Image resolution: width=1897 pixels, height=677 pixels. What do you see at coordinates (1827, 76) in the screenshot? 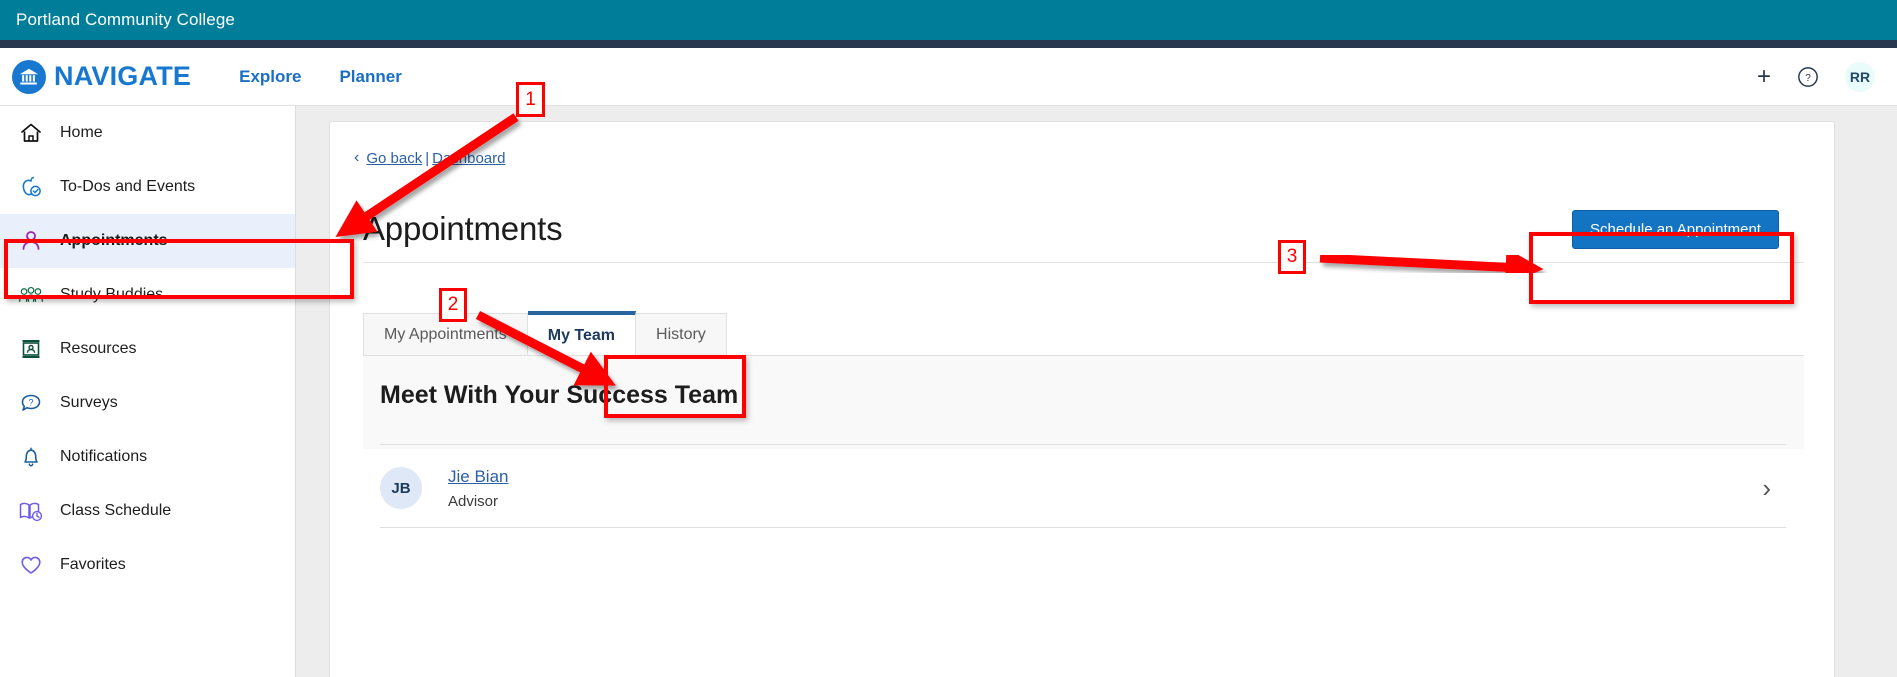
I see `nav-right-actions: + ? RR` at bounding box center [1827, 76].